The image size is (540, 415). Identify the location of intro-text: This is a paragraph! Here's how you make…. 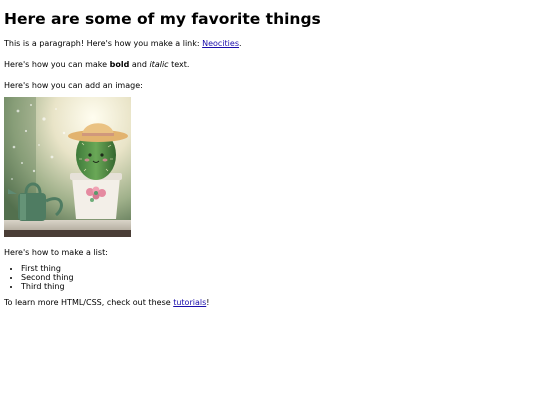
(103, 43).